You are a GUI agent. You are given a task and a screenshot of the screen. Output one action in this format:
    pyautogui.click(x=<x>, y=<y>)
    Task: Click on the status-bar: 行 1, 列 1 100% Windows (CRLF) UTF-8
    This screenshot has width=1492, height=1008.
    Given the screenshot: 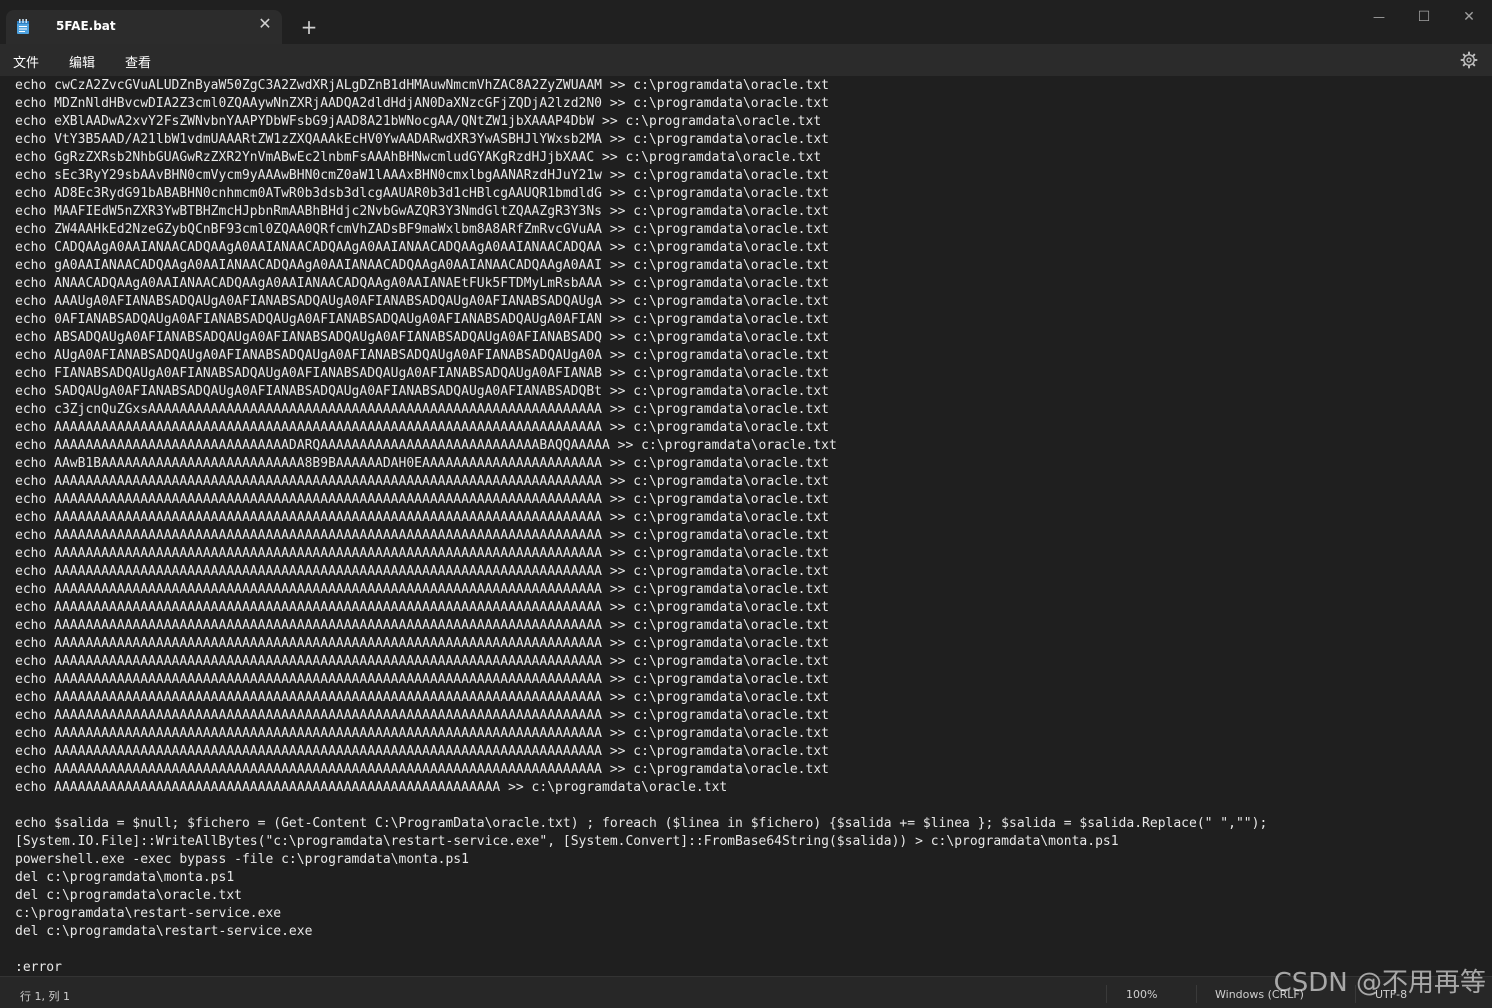 What is the action you would take?
    pyautogui.click(x=746, y=992)
    